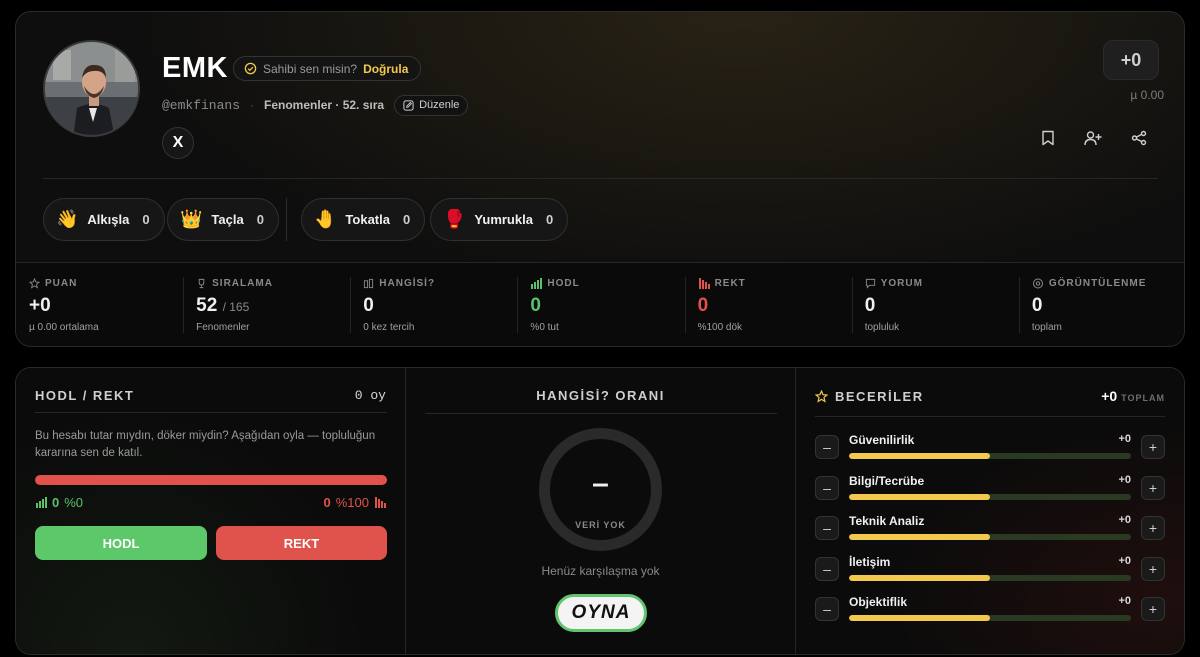 The height and width of the screenshot is (657, 1200). Describe the element at coordinates (74, 502) in the screenshot. I see `hodl-percent: %0` at that location.